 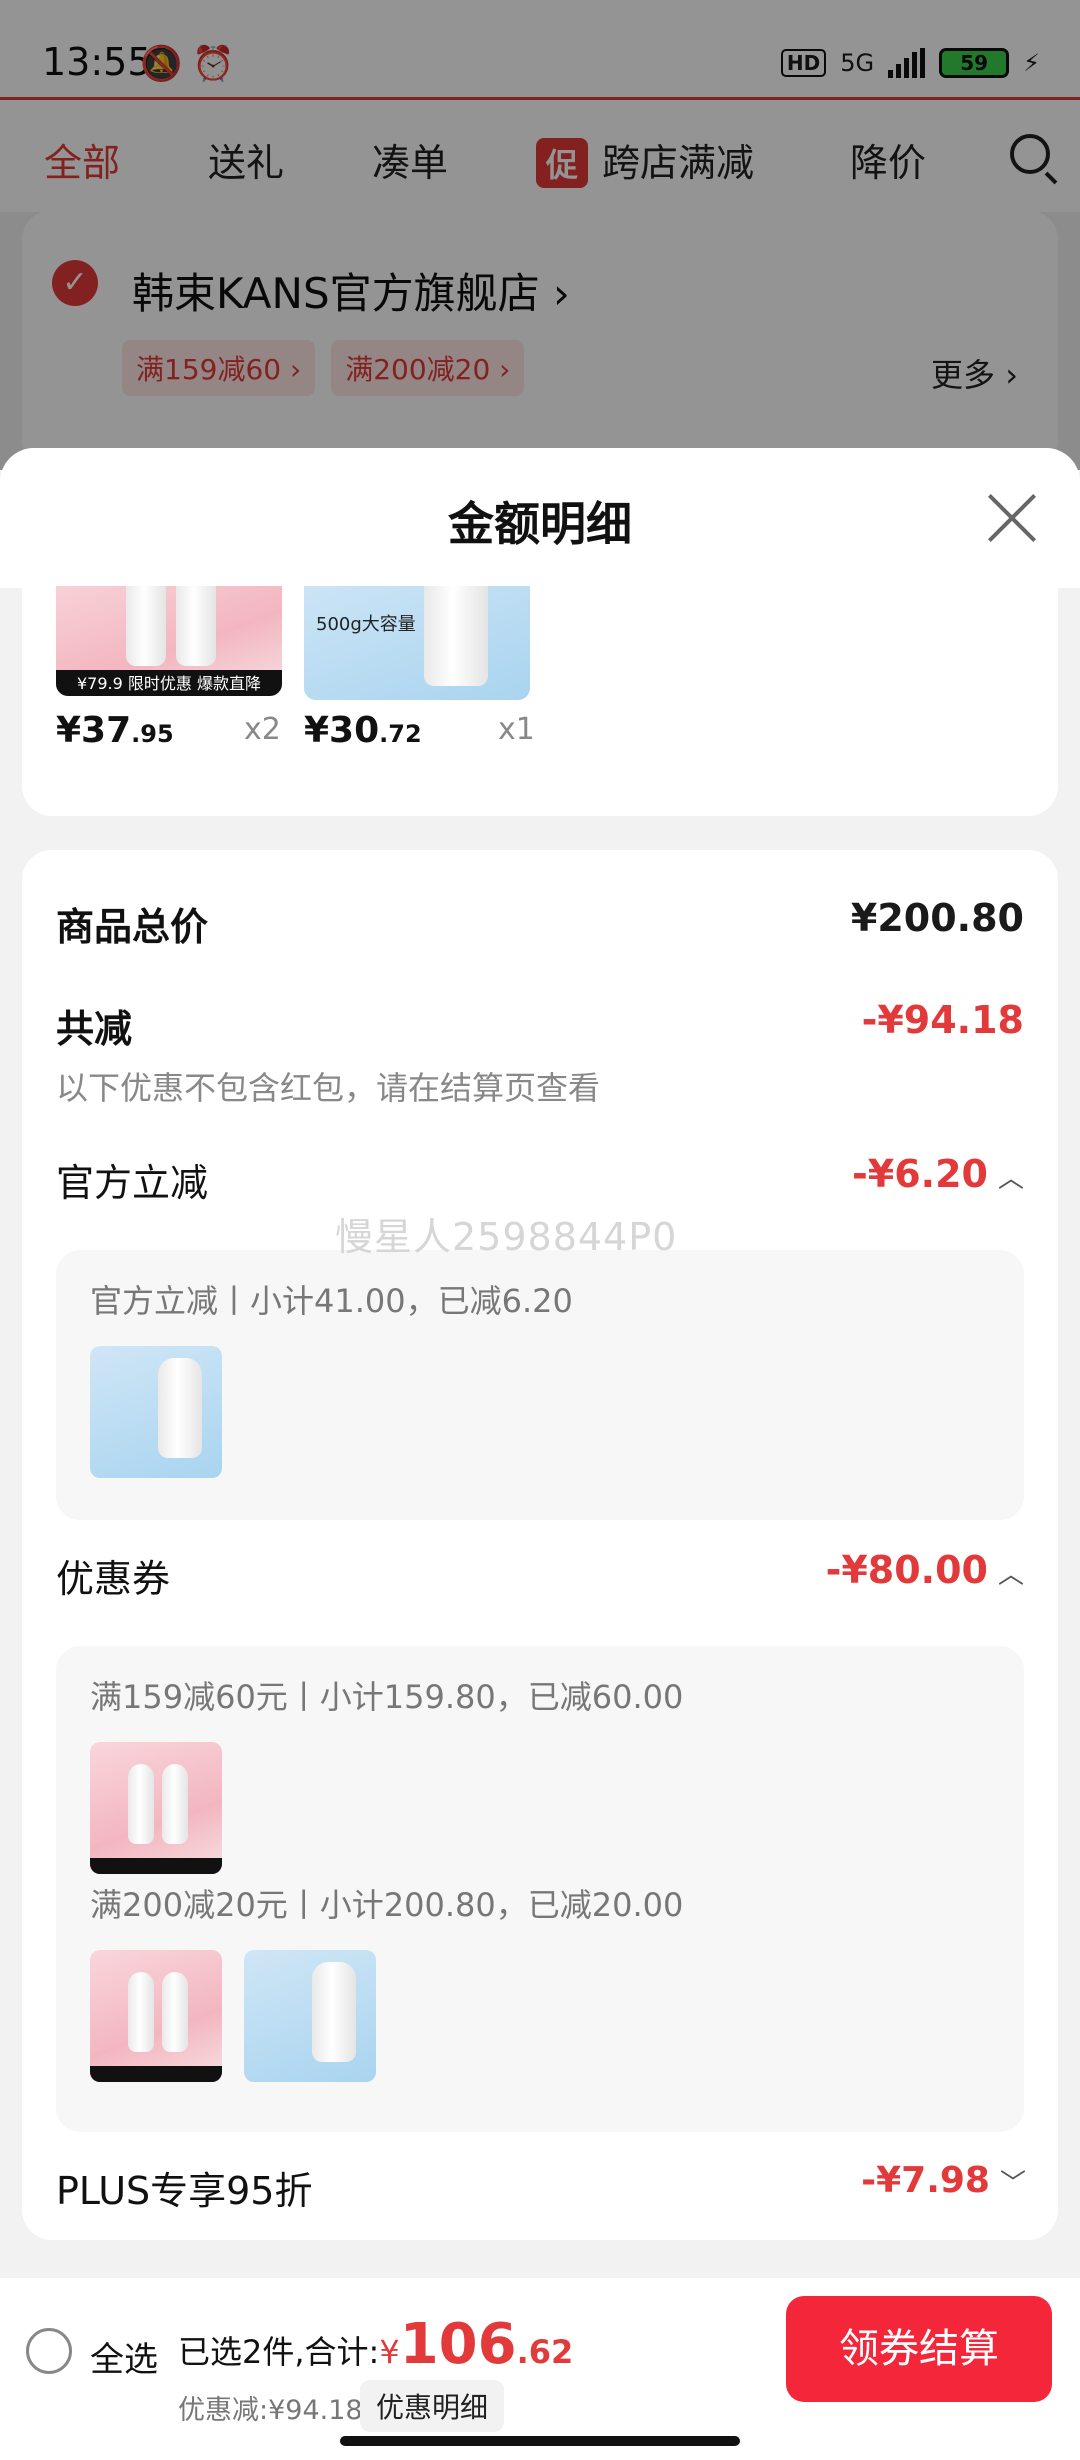 What do you see at coordinates (540, 524) in the screenshot?
I see `sheet-title: 金额明细` at bounding box center [540, 524].